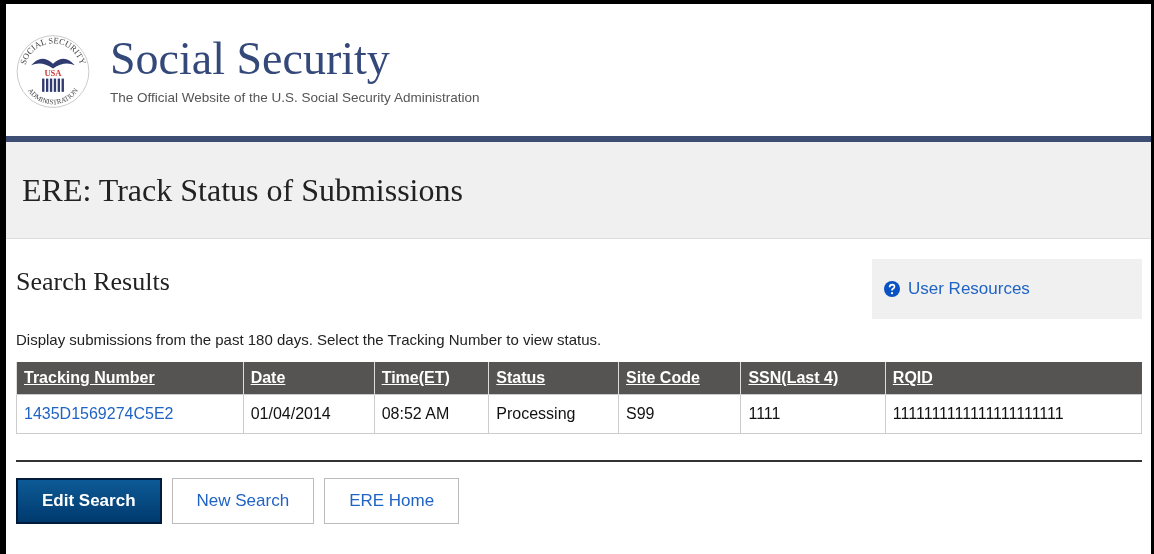 The width and height of the screenshot is (1154, 554). Describe the element at coordinates (969, 289) in the screenshot. I see `user-resources-link: User Resources` at that location.